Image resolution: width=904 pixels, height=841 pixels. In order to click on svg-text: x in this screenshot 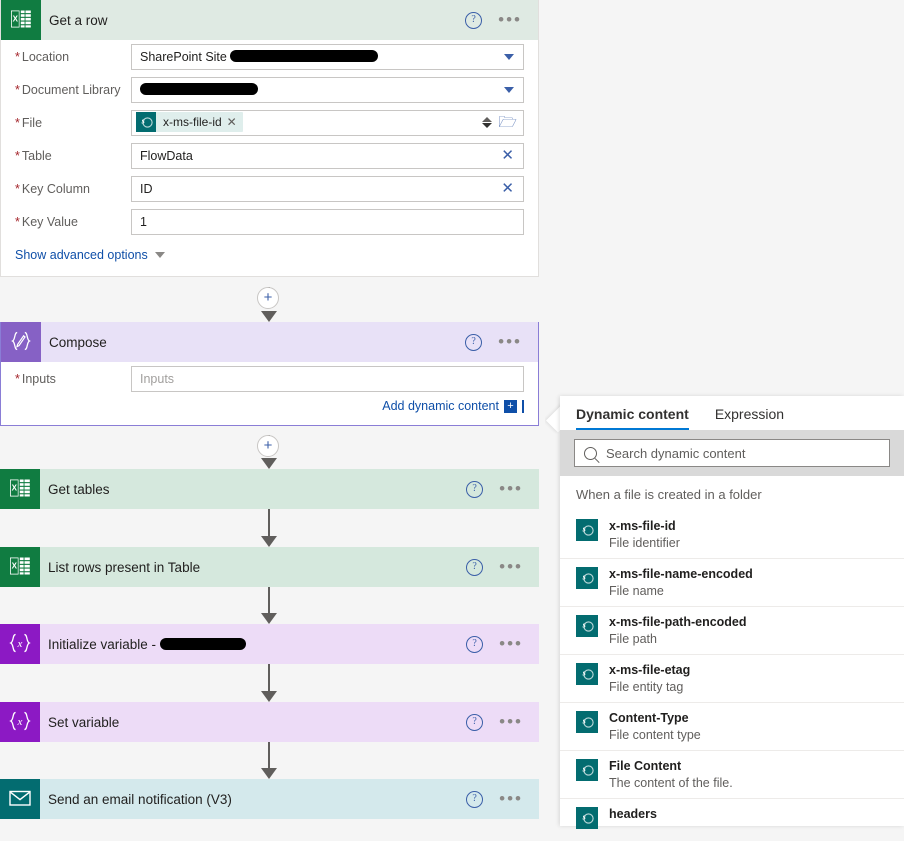, I will do `click(20, 644)`.